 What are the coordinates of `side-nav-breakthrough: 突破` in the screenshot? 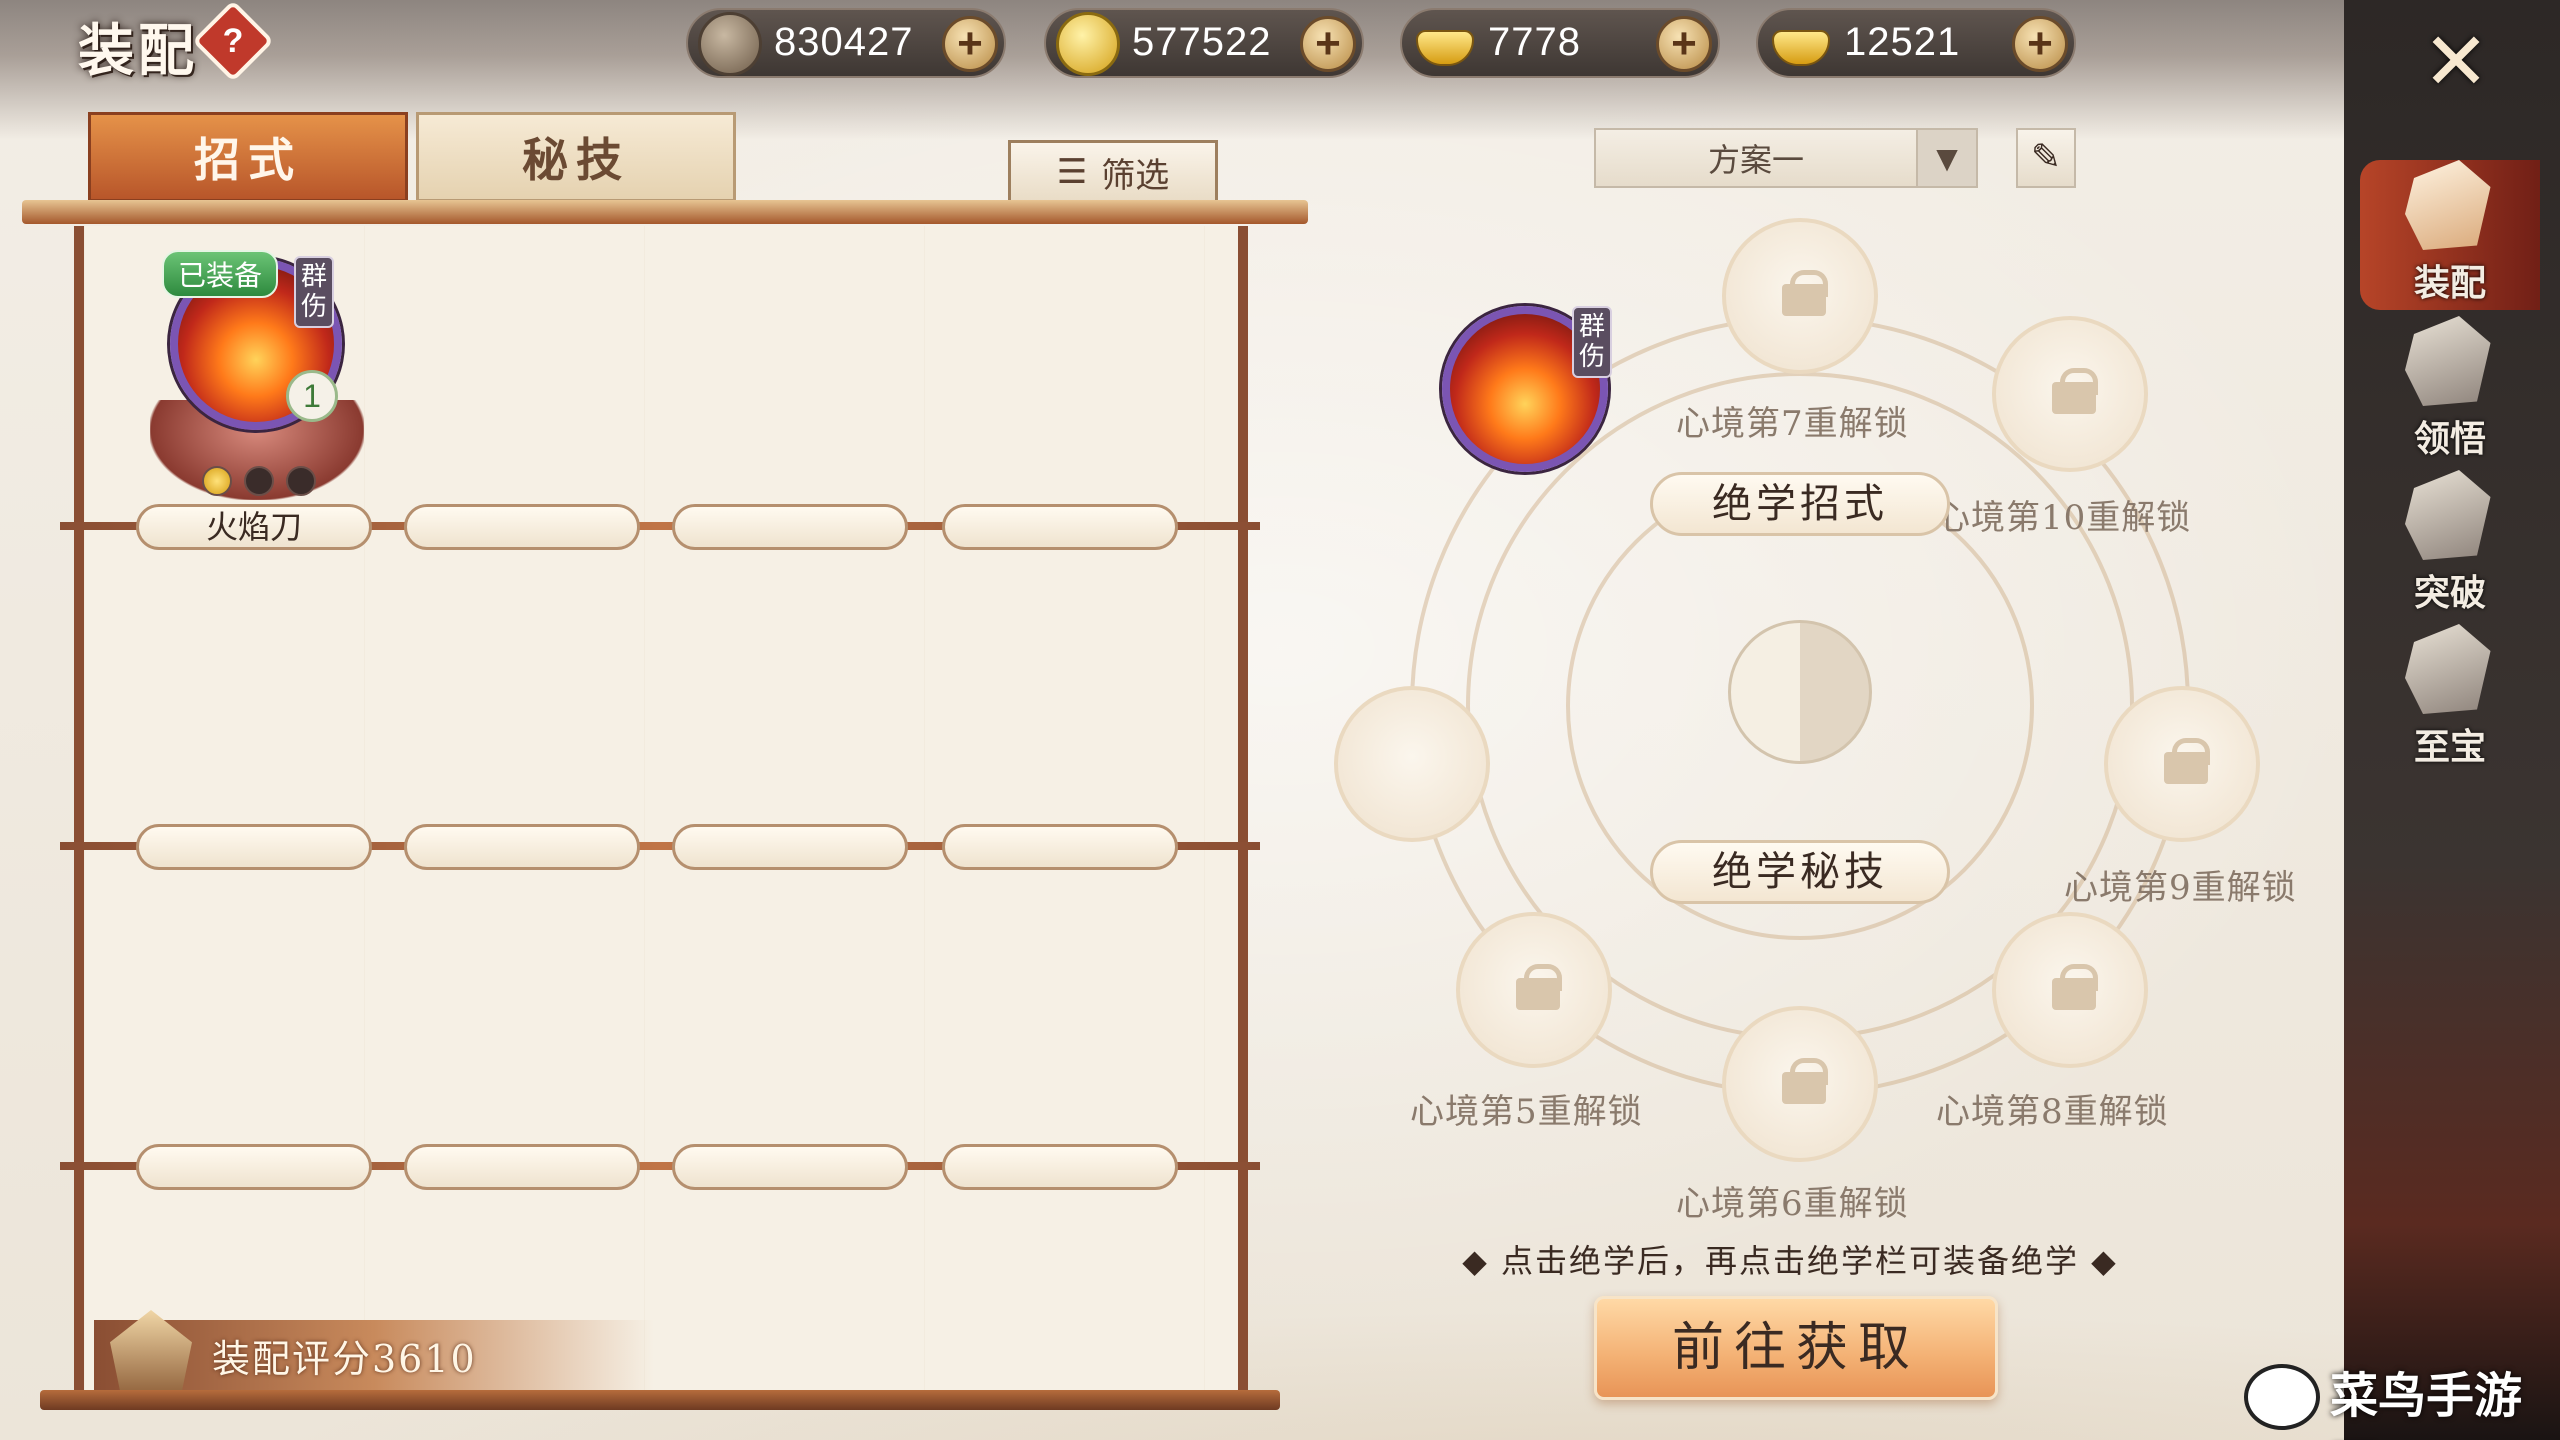 It's located at (2450, 545).